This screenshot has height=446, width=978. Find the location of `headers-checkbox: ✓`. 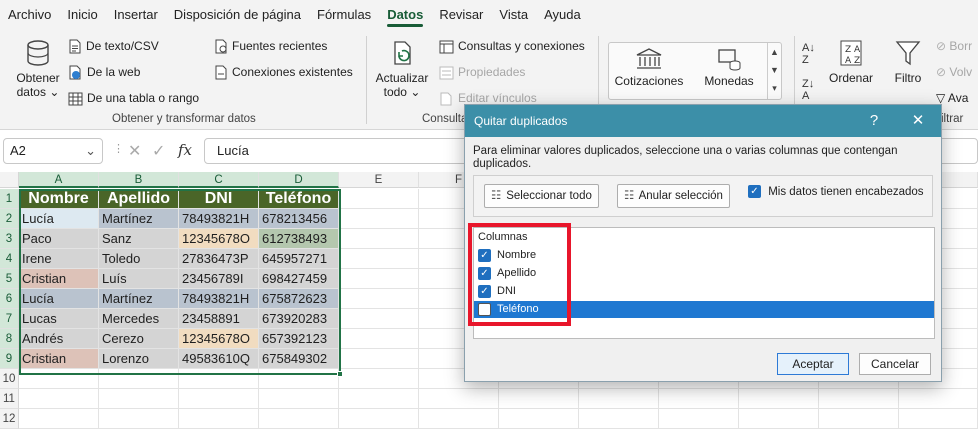

headers-checkbox: ✓ is located at coordinates (754, 191).